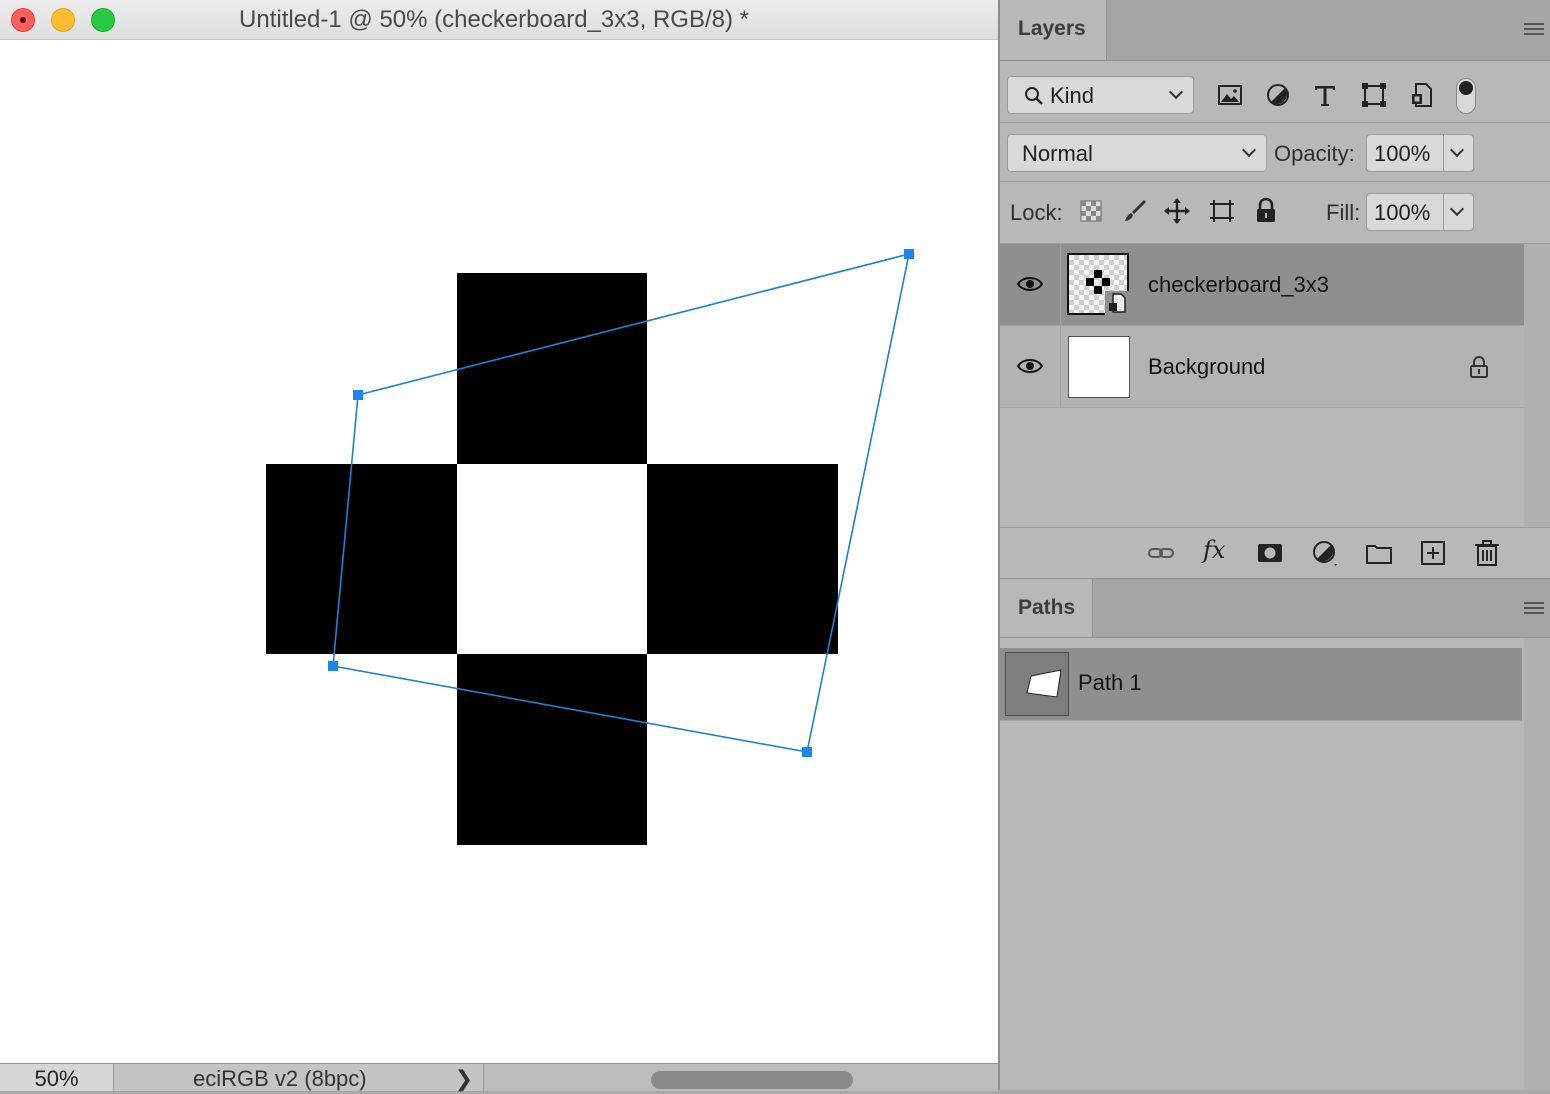 The image size is (1550, 1094). What do you see at coordinates (1137, 153) in the screenshot?
I see `blend-mode-select: Normal` at bounding box center [1137, 153].